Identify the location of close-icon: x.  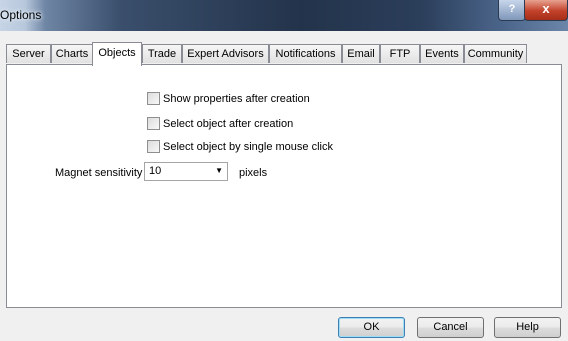
(546, 10).